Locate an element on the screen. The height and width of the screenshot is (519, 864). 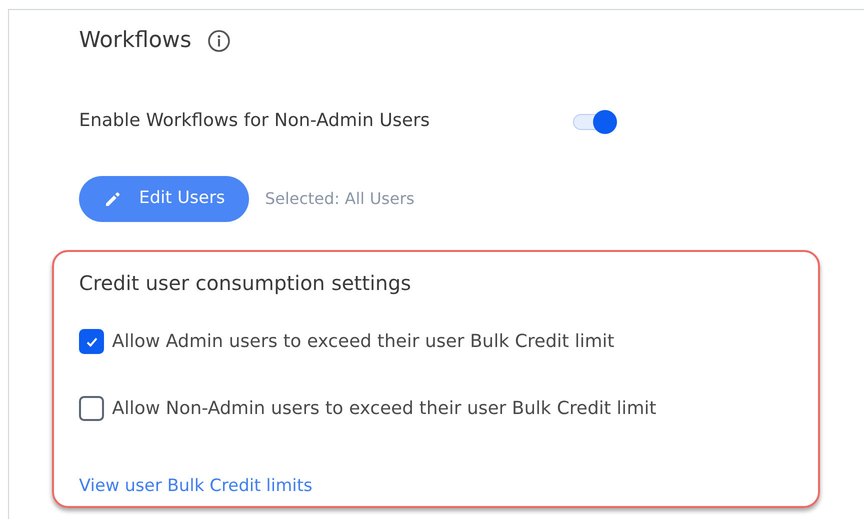
toggle-label: Enable Workflows for Non-Admin Users is located at coordinates (255, 121).